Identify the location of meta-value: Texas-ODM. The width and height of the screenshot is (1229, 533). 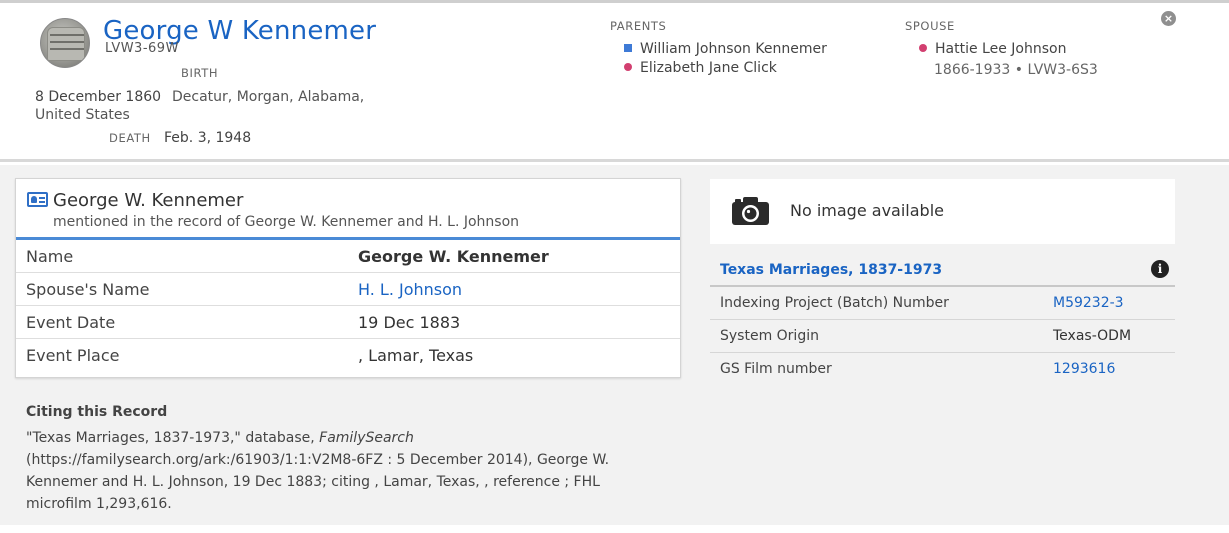
(1092, 336).